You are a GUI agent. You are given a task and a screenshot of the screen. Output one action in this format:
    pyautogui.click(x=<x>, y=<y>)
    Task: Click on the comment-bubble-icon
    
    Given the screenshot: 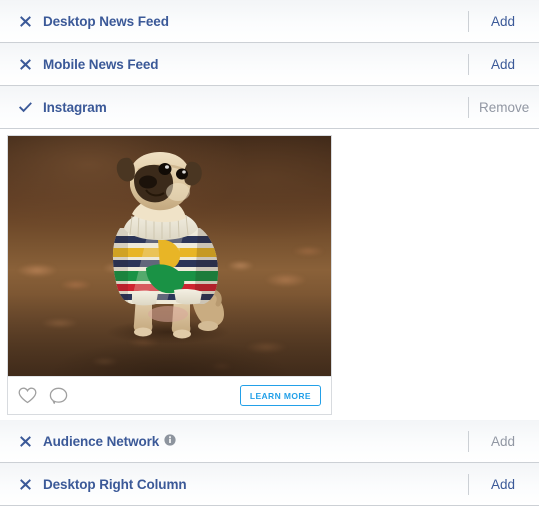 What is the action you would take?
    pyautogui.click(x=58, y=396)
    